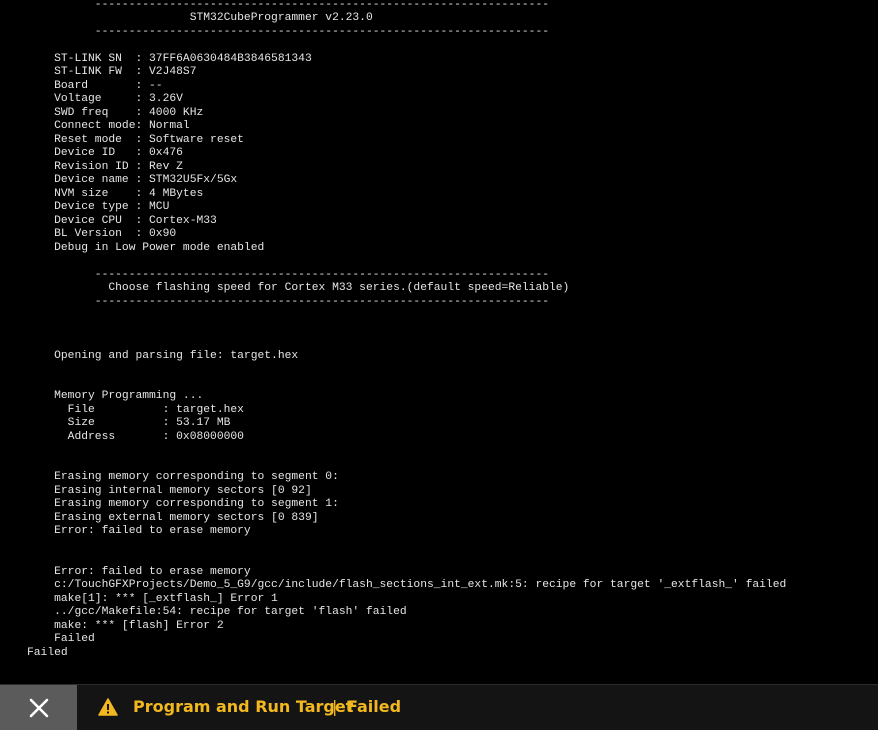 The image size is (878, 730). I want to click on console-line: ST-LINK FW : V2J48S7, so click(112, 72).